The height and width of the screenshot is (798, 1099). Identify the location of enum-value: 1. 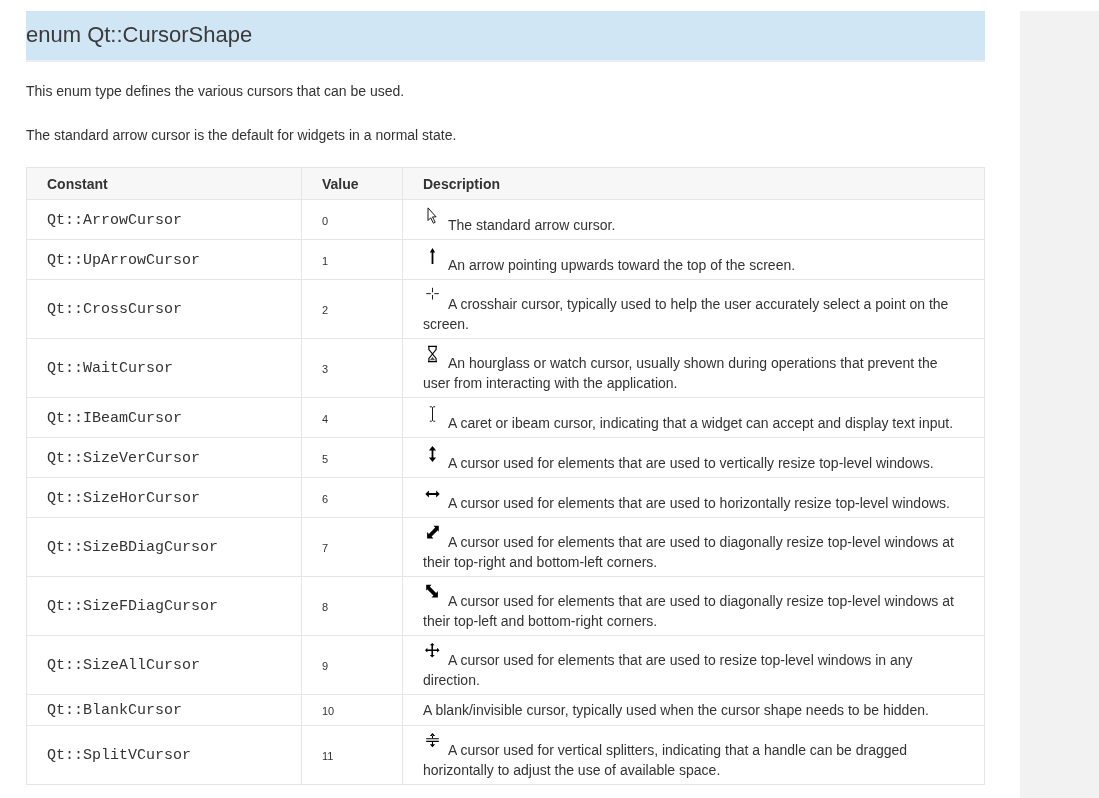
(325, 260).